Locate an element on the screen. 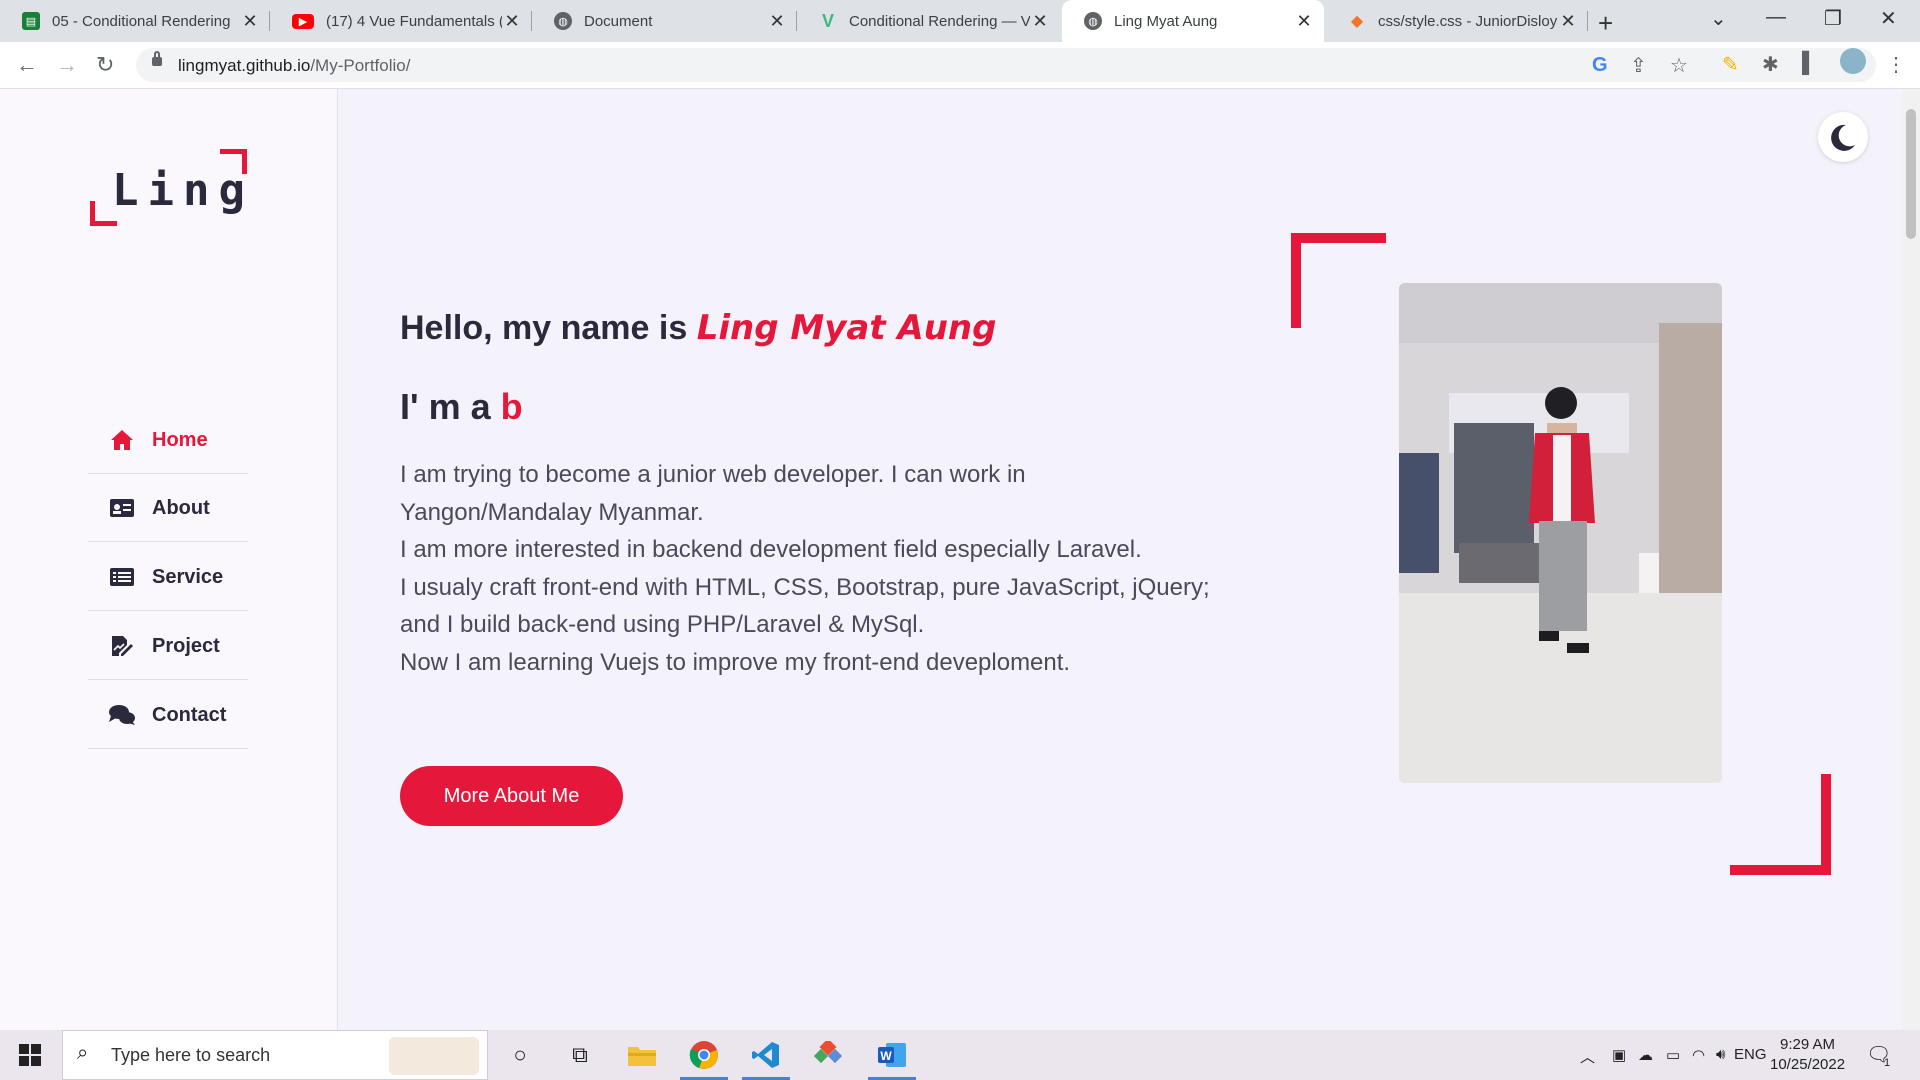  logo: Ling is located at coordinates (168, 189).